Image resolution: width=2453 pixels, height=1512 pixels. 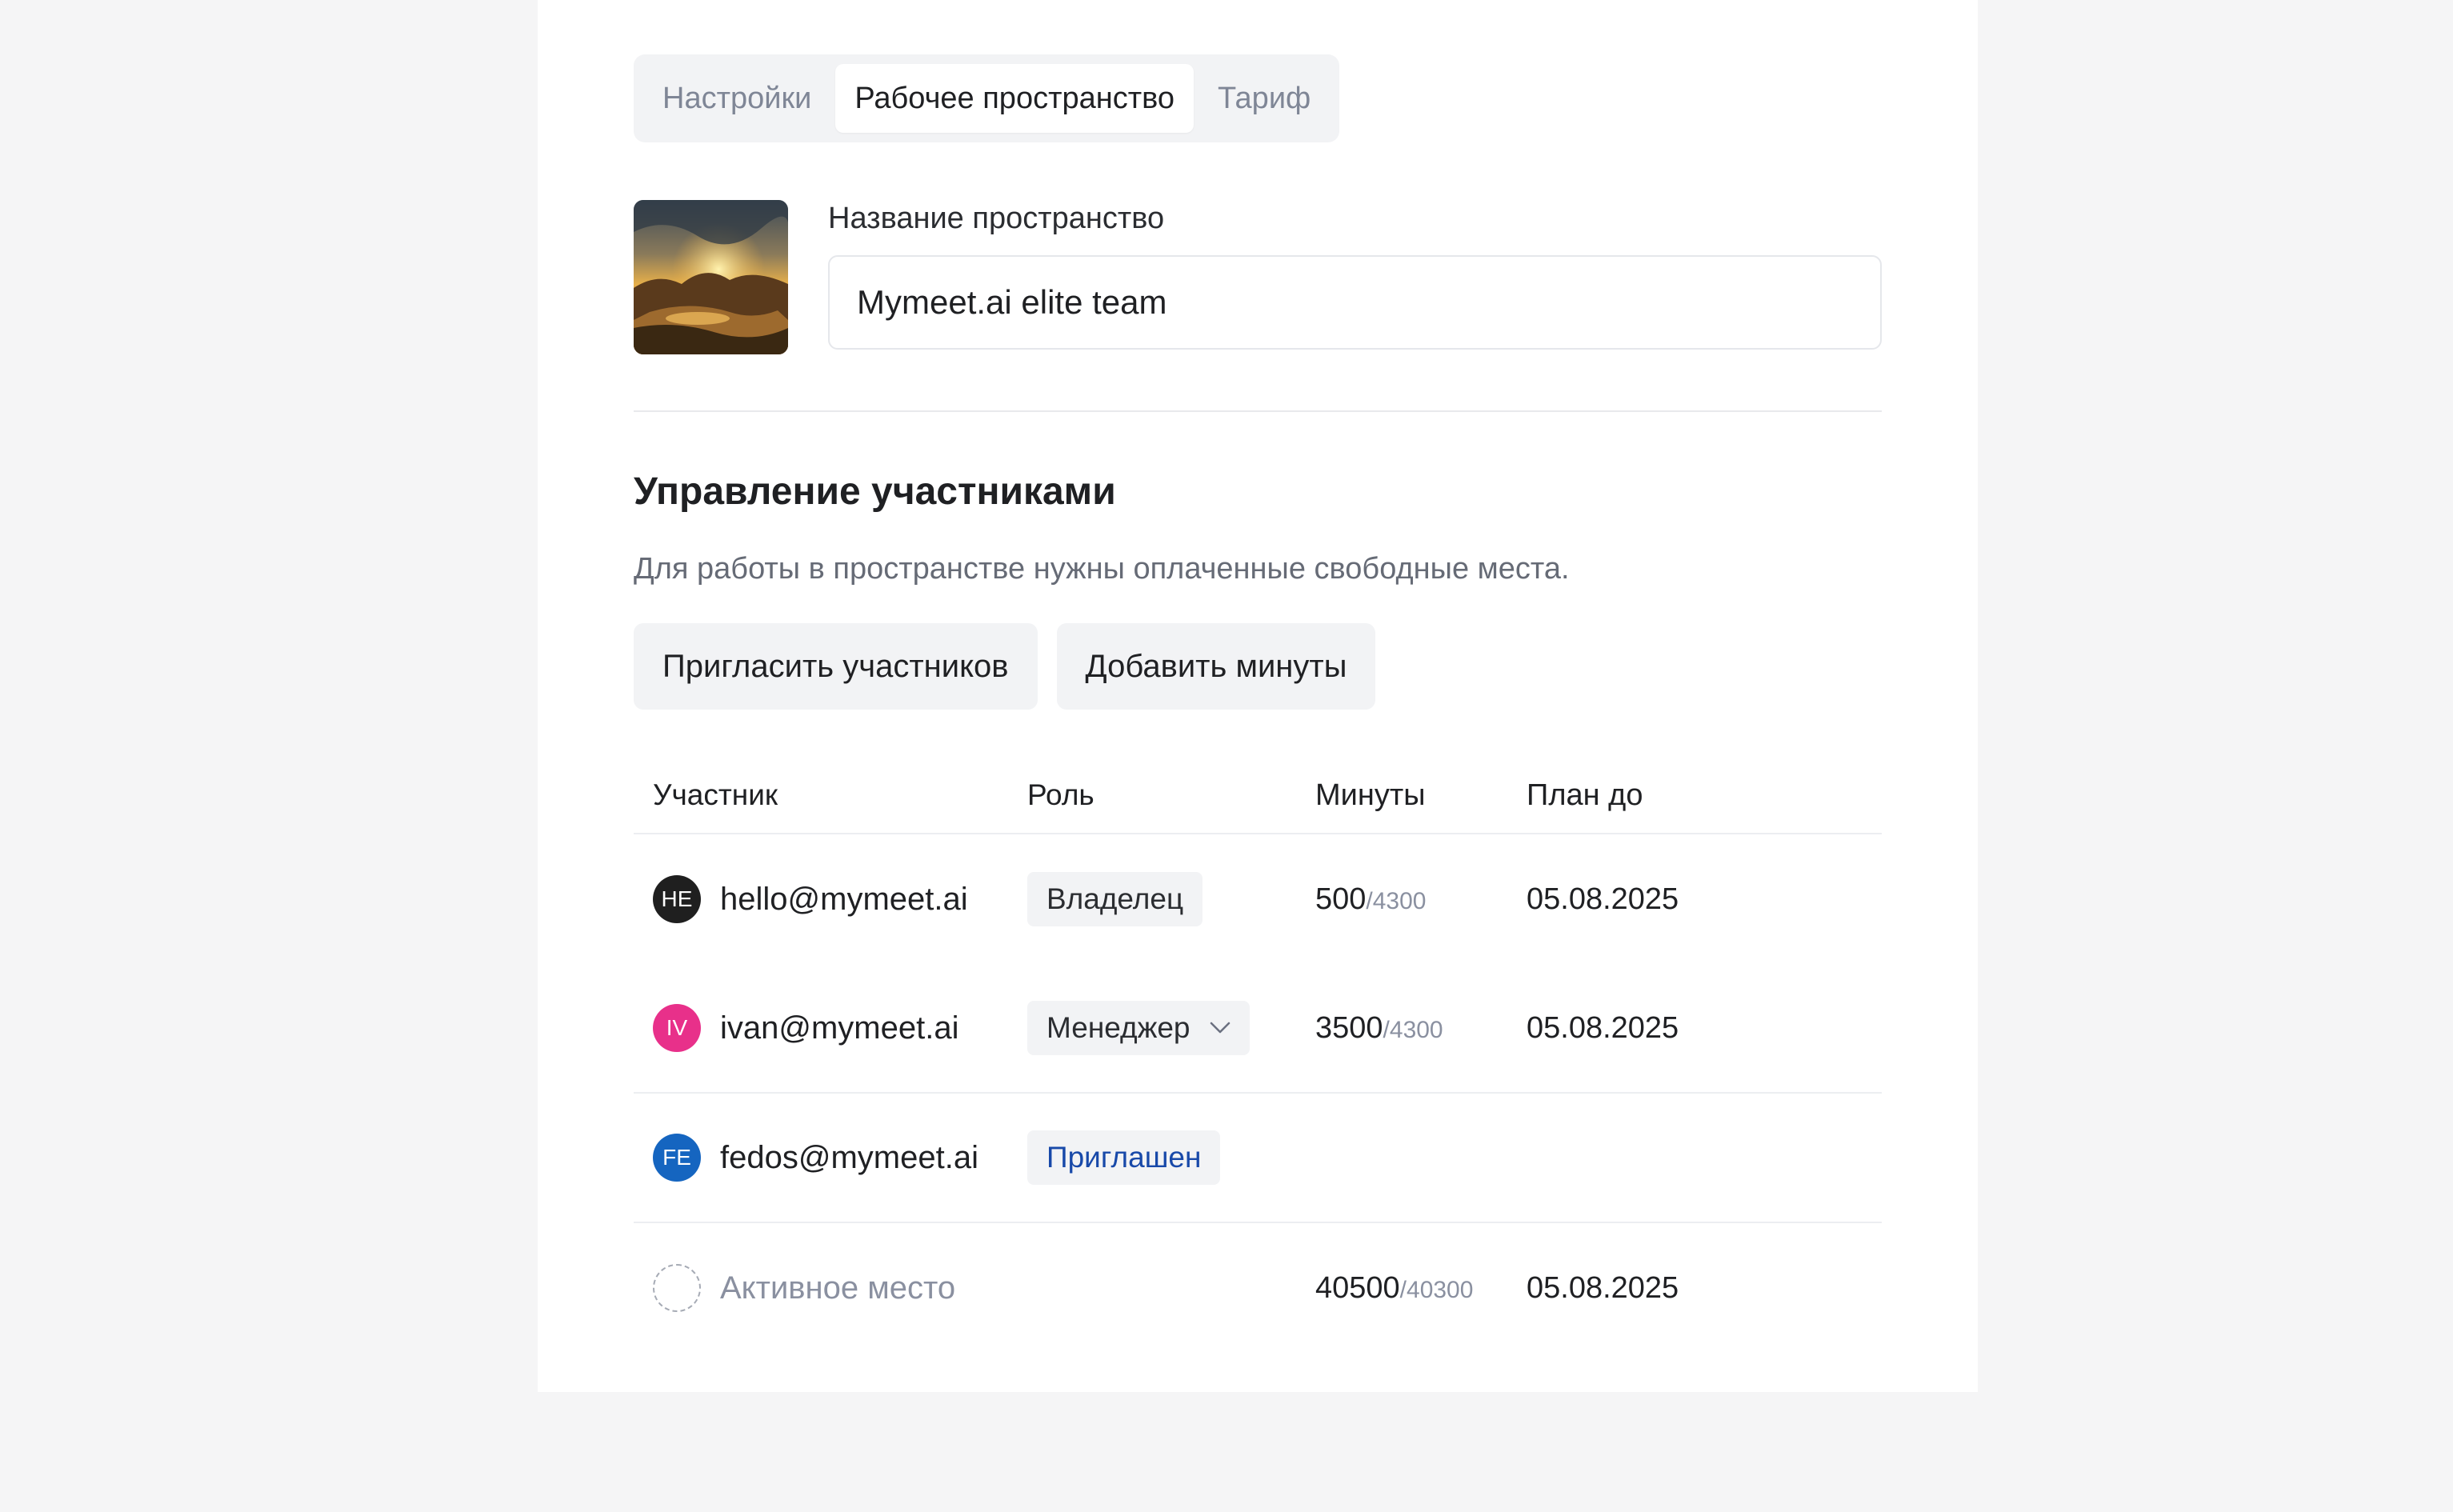 What do you see at coordinates (1060, 794) in the screenshot?
I see `column-header-role: Роль` at bounding box center [1060, 794].